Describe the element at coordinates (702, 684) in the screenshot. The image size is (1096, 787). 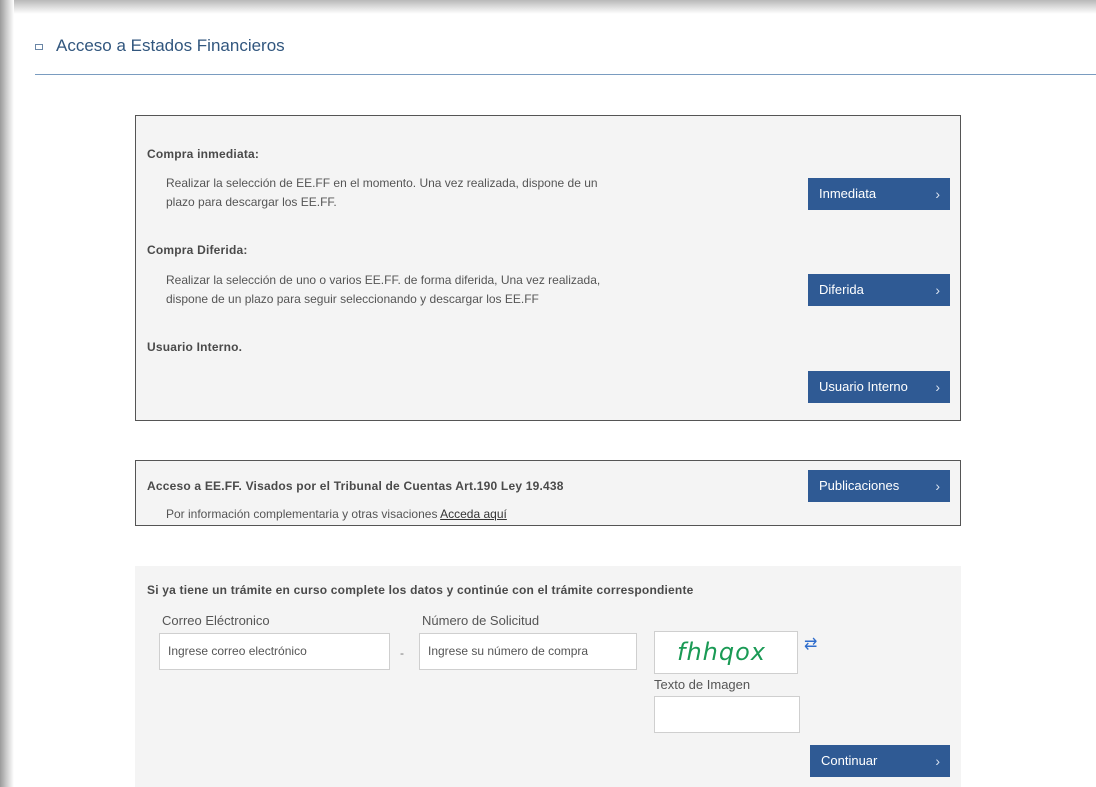
I see `captcha-label: Texto de Imagen` at that location.